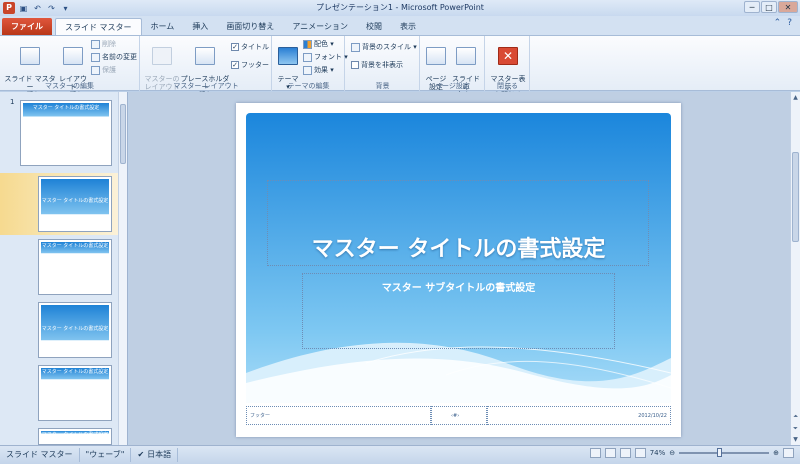 The image size is (800, 464). I want to click on status-language: ✔ 日本語, so click(155, 455).